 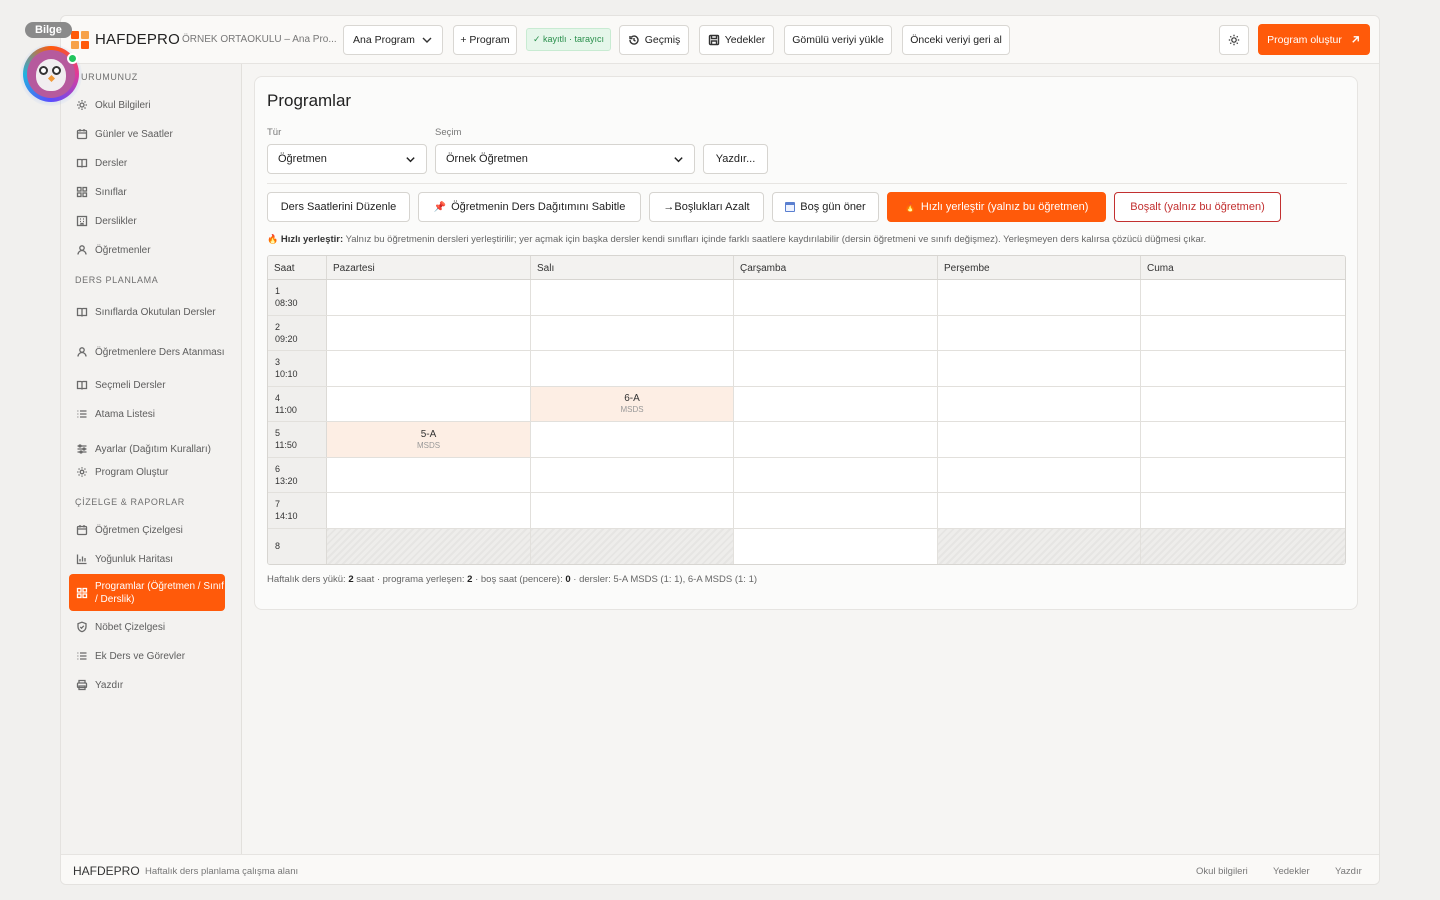 What do you see at coordinates (338, 207) in the screenshot?
I see `edit-hours-button: Ders Saatlerini Düzenle` at bounding box center [338, 207].